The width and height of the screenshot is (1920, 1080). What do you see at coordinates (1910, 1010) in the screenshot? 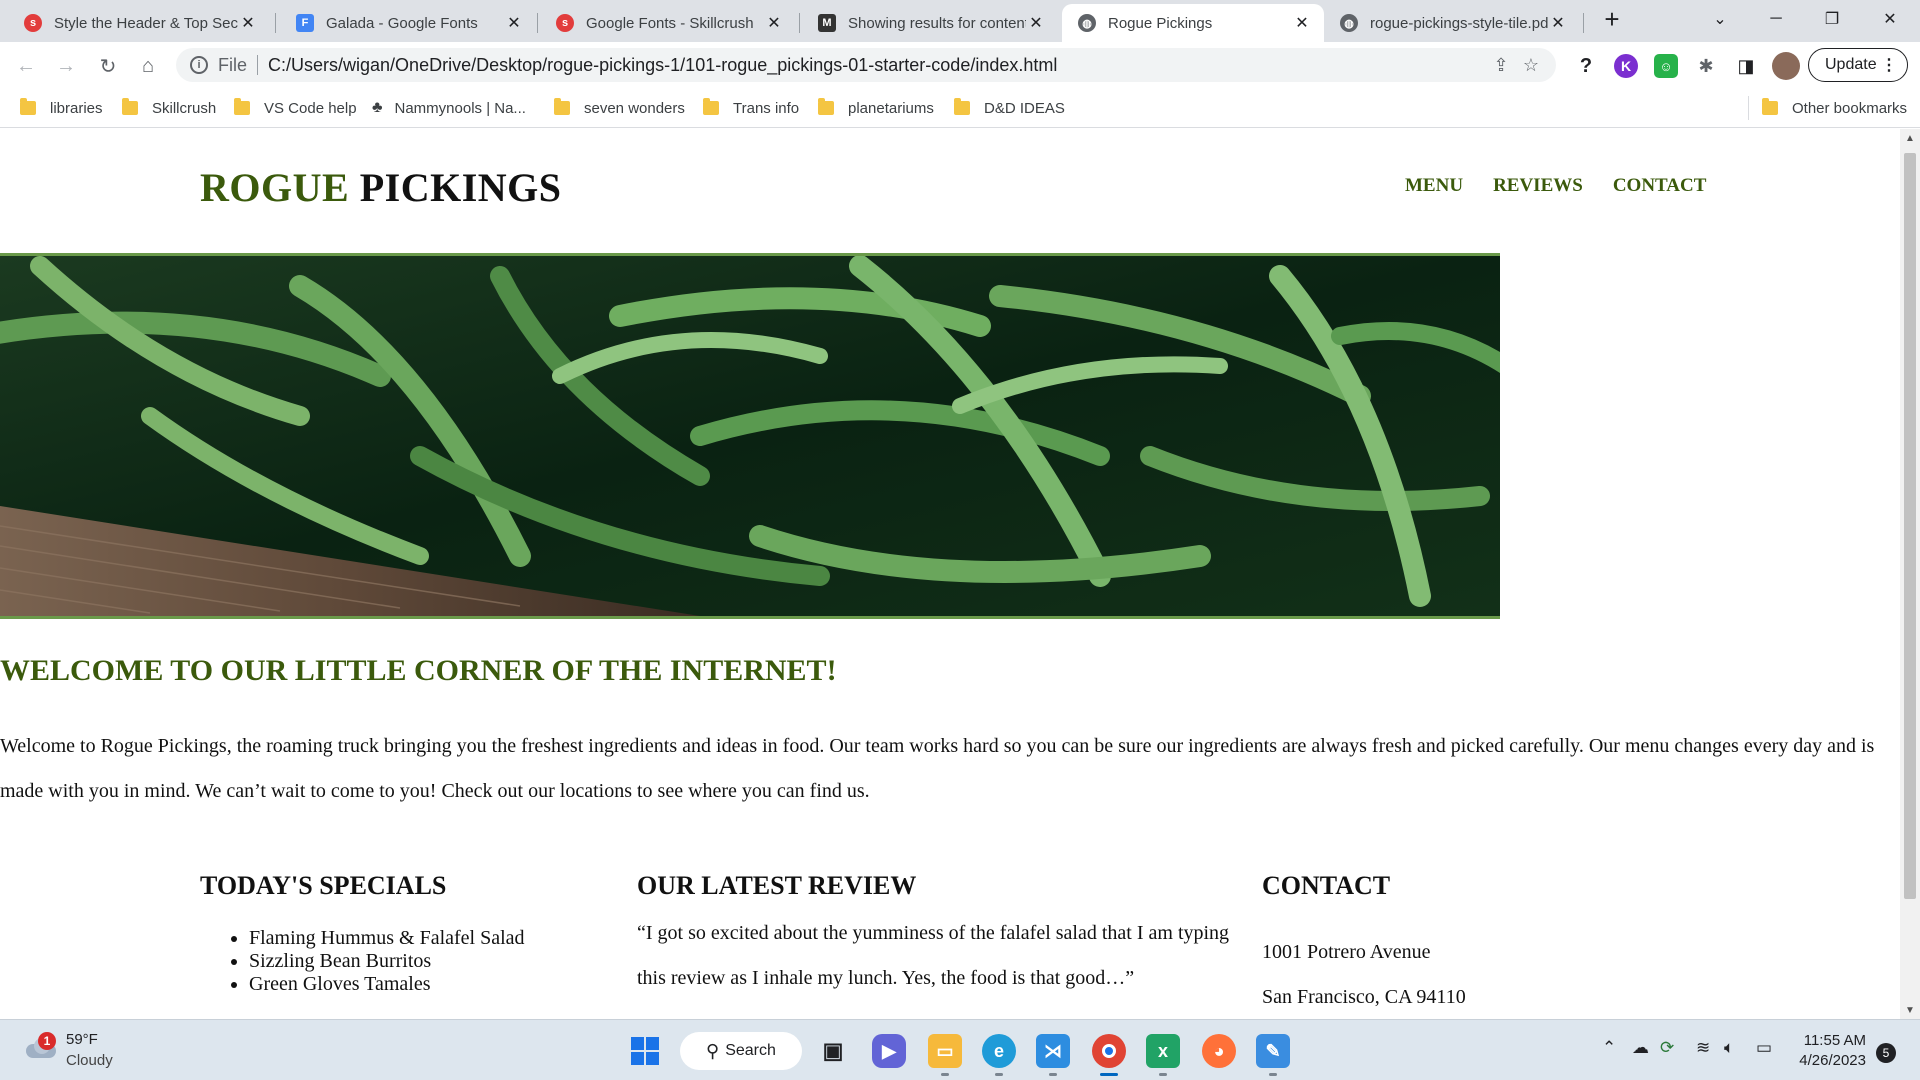
I see `scroll-down-arrow: ▼` at bounding box center [1910, 1010].